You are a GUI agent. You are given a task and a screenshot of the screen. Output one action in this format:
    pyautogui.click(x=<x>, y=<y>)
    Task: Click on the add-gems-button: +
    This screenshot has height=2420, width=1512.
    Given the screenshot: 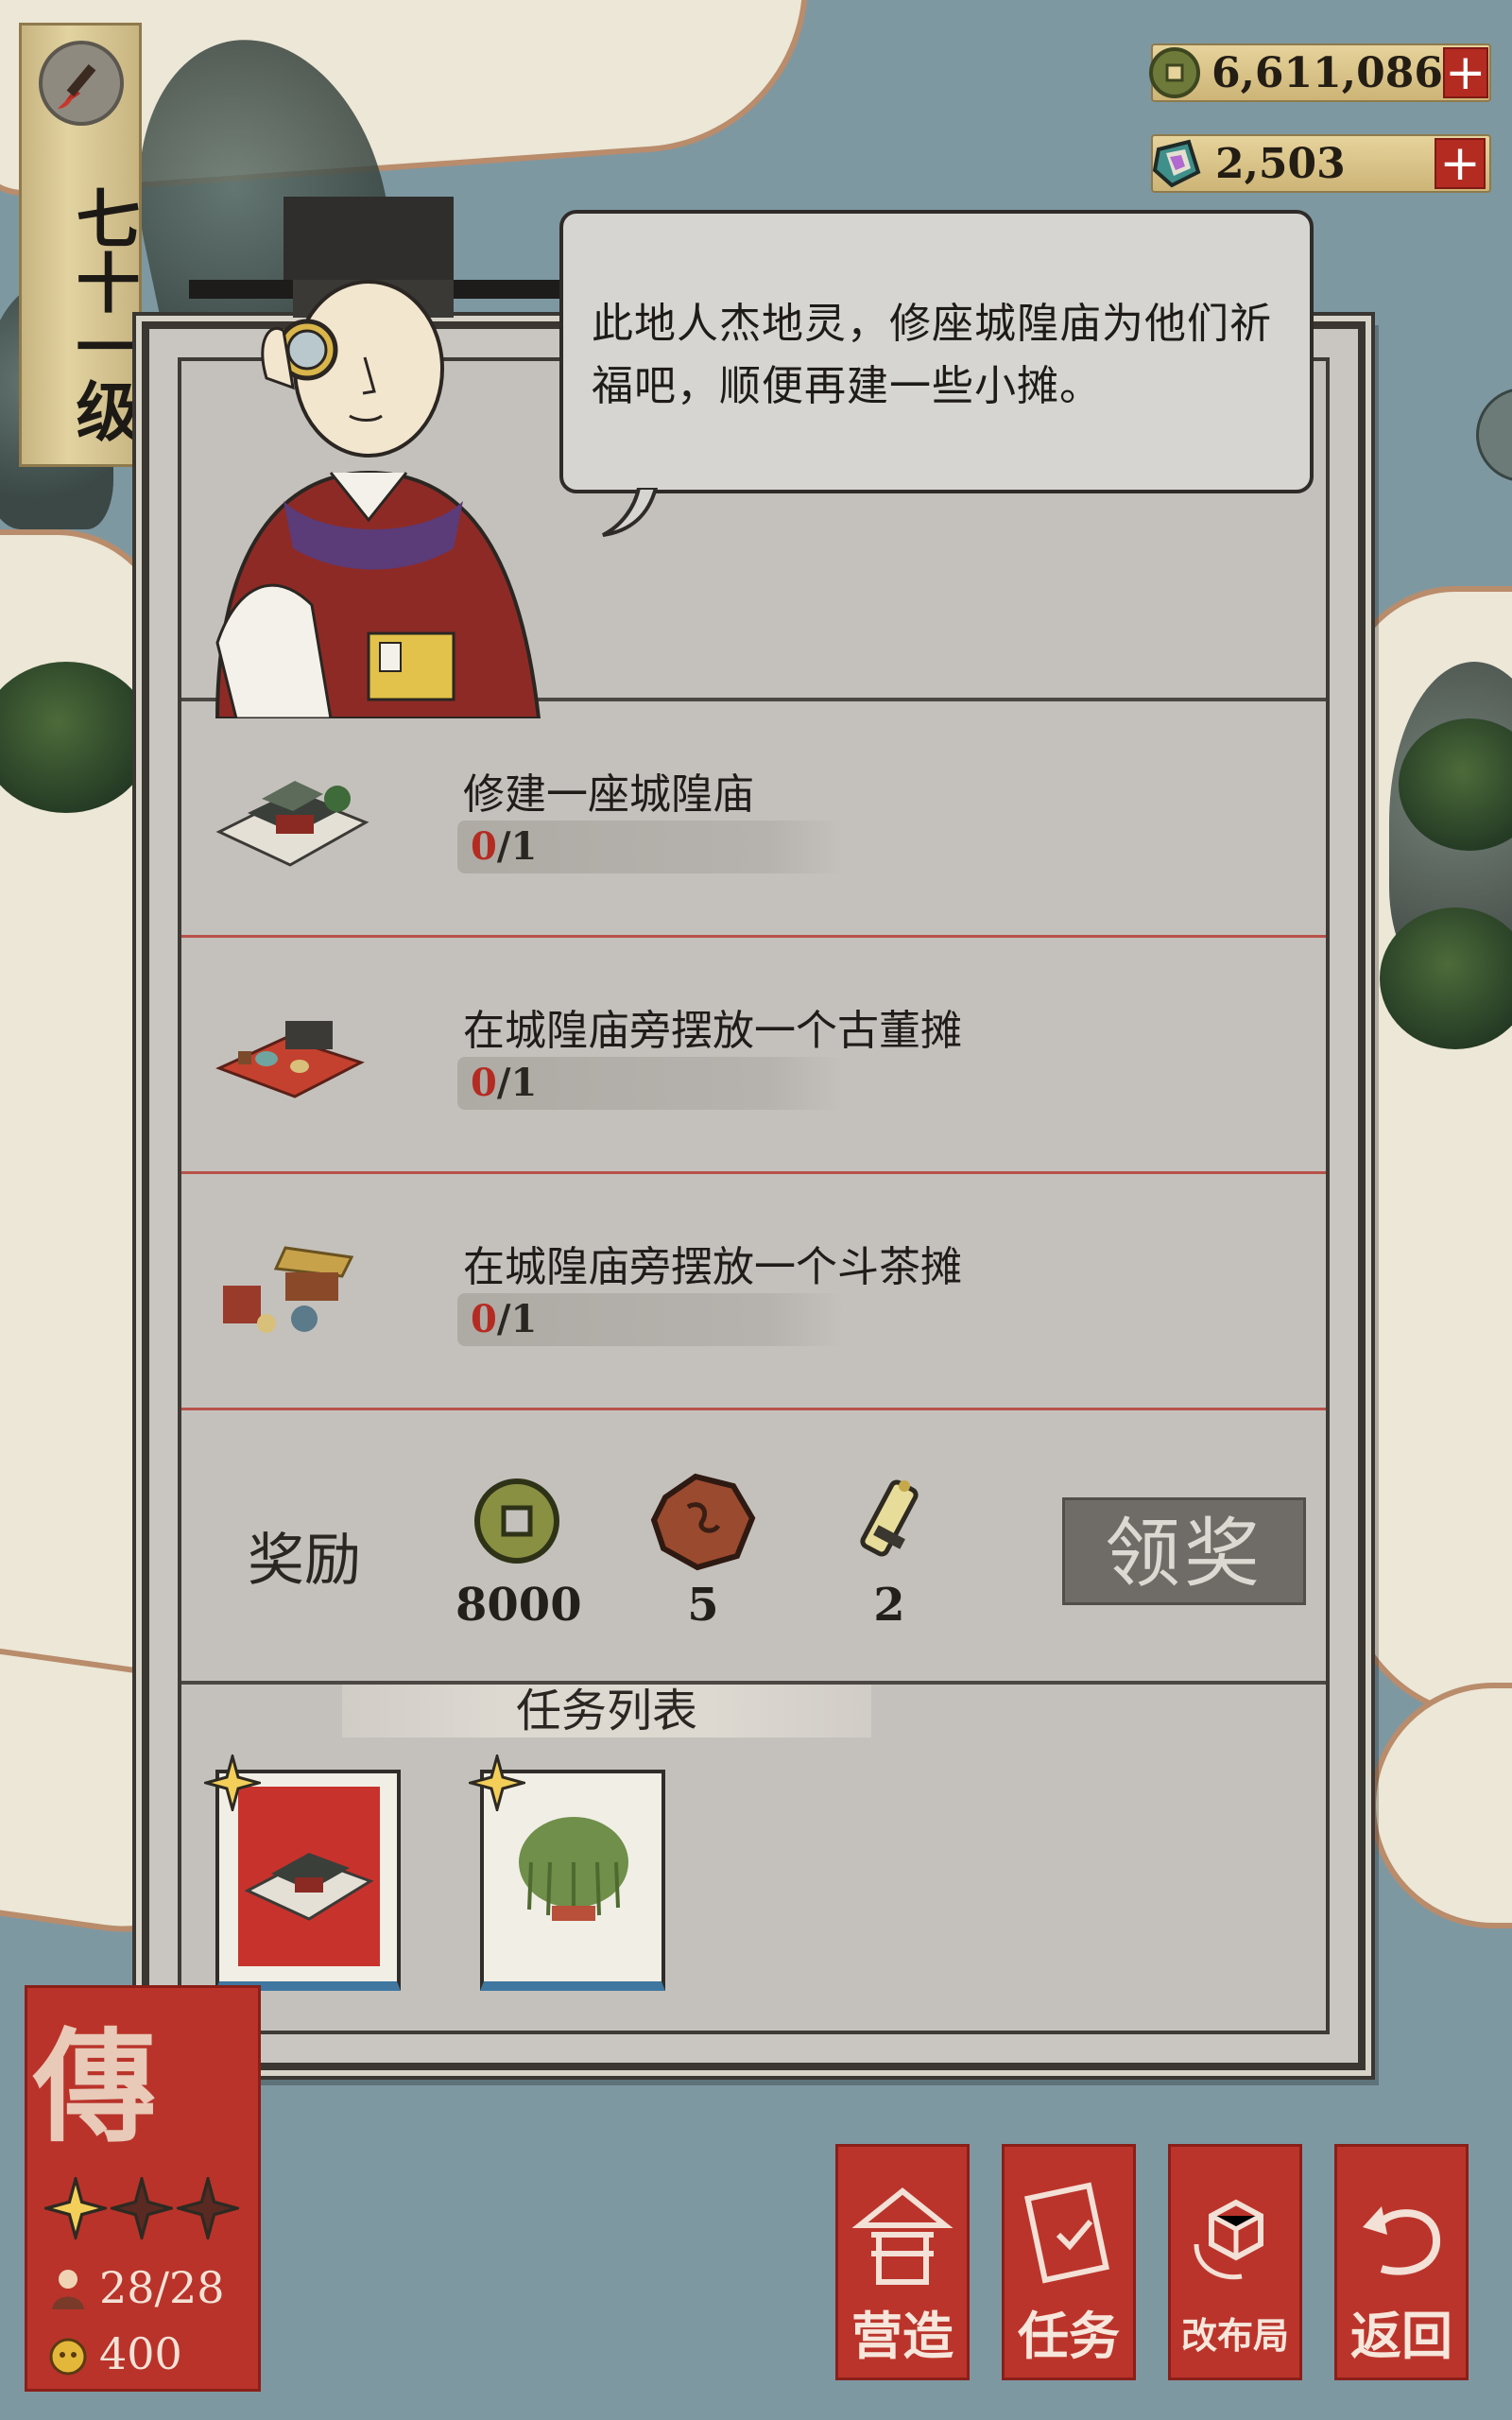 What is the action you would take?
    pyautogui.click(x=1460, y=163)
    